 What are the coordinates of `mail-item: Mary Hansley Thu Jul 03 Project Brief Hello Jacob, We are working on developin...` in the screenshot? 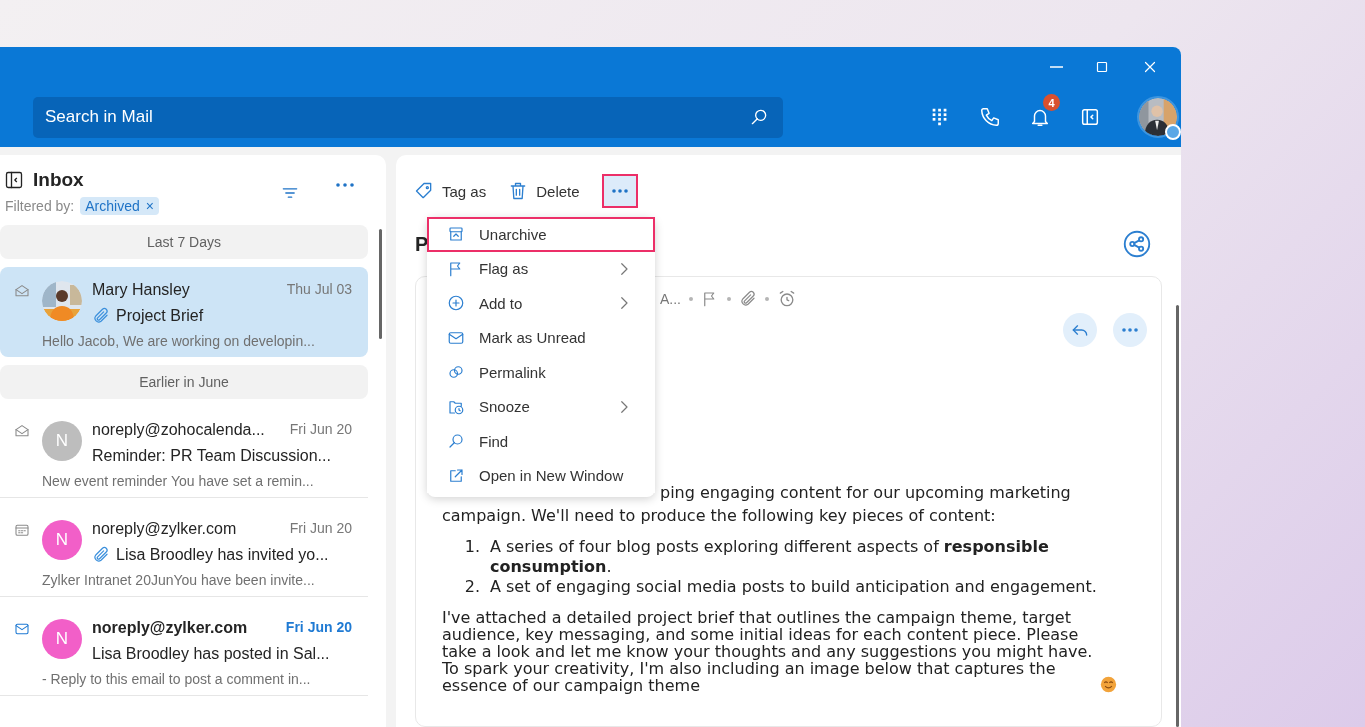 It's located at (184, 312).